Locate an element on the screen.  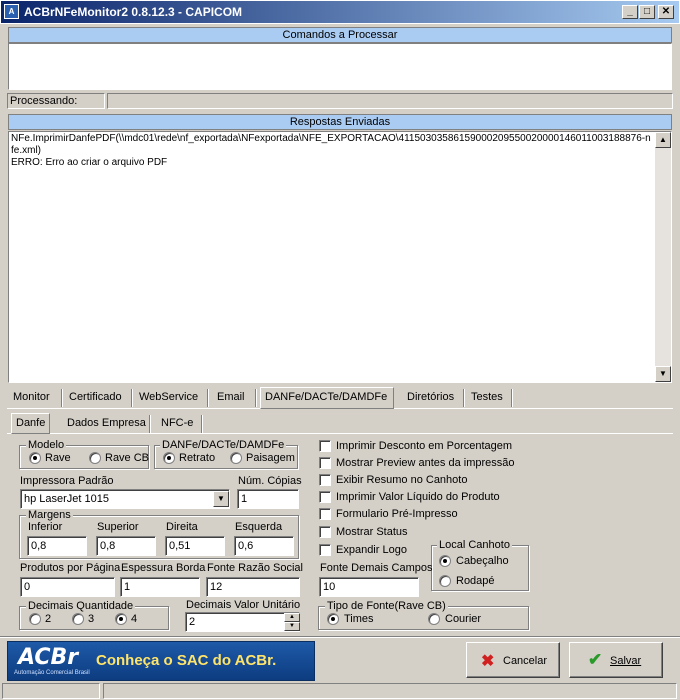
commands-header: Comandos a Processar is located at coordinates (340, 35).